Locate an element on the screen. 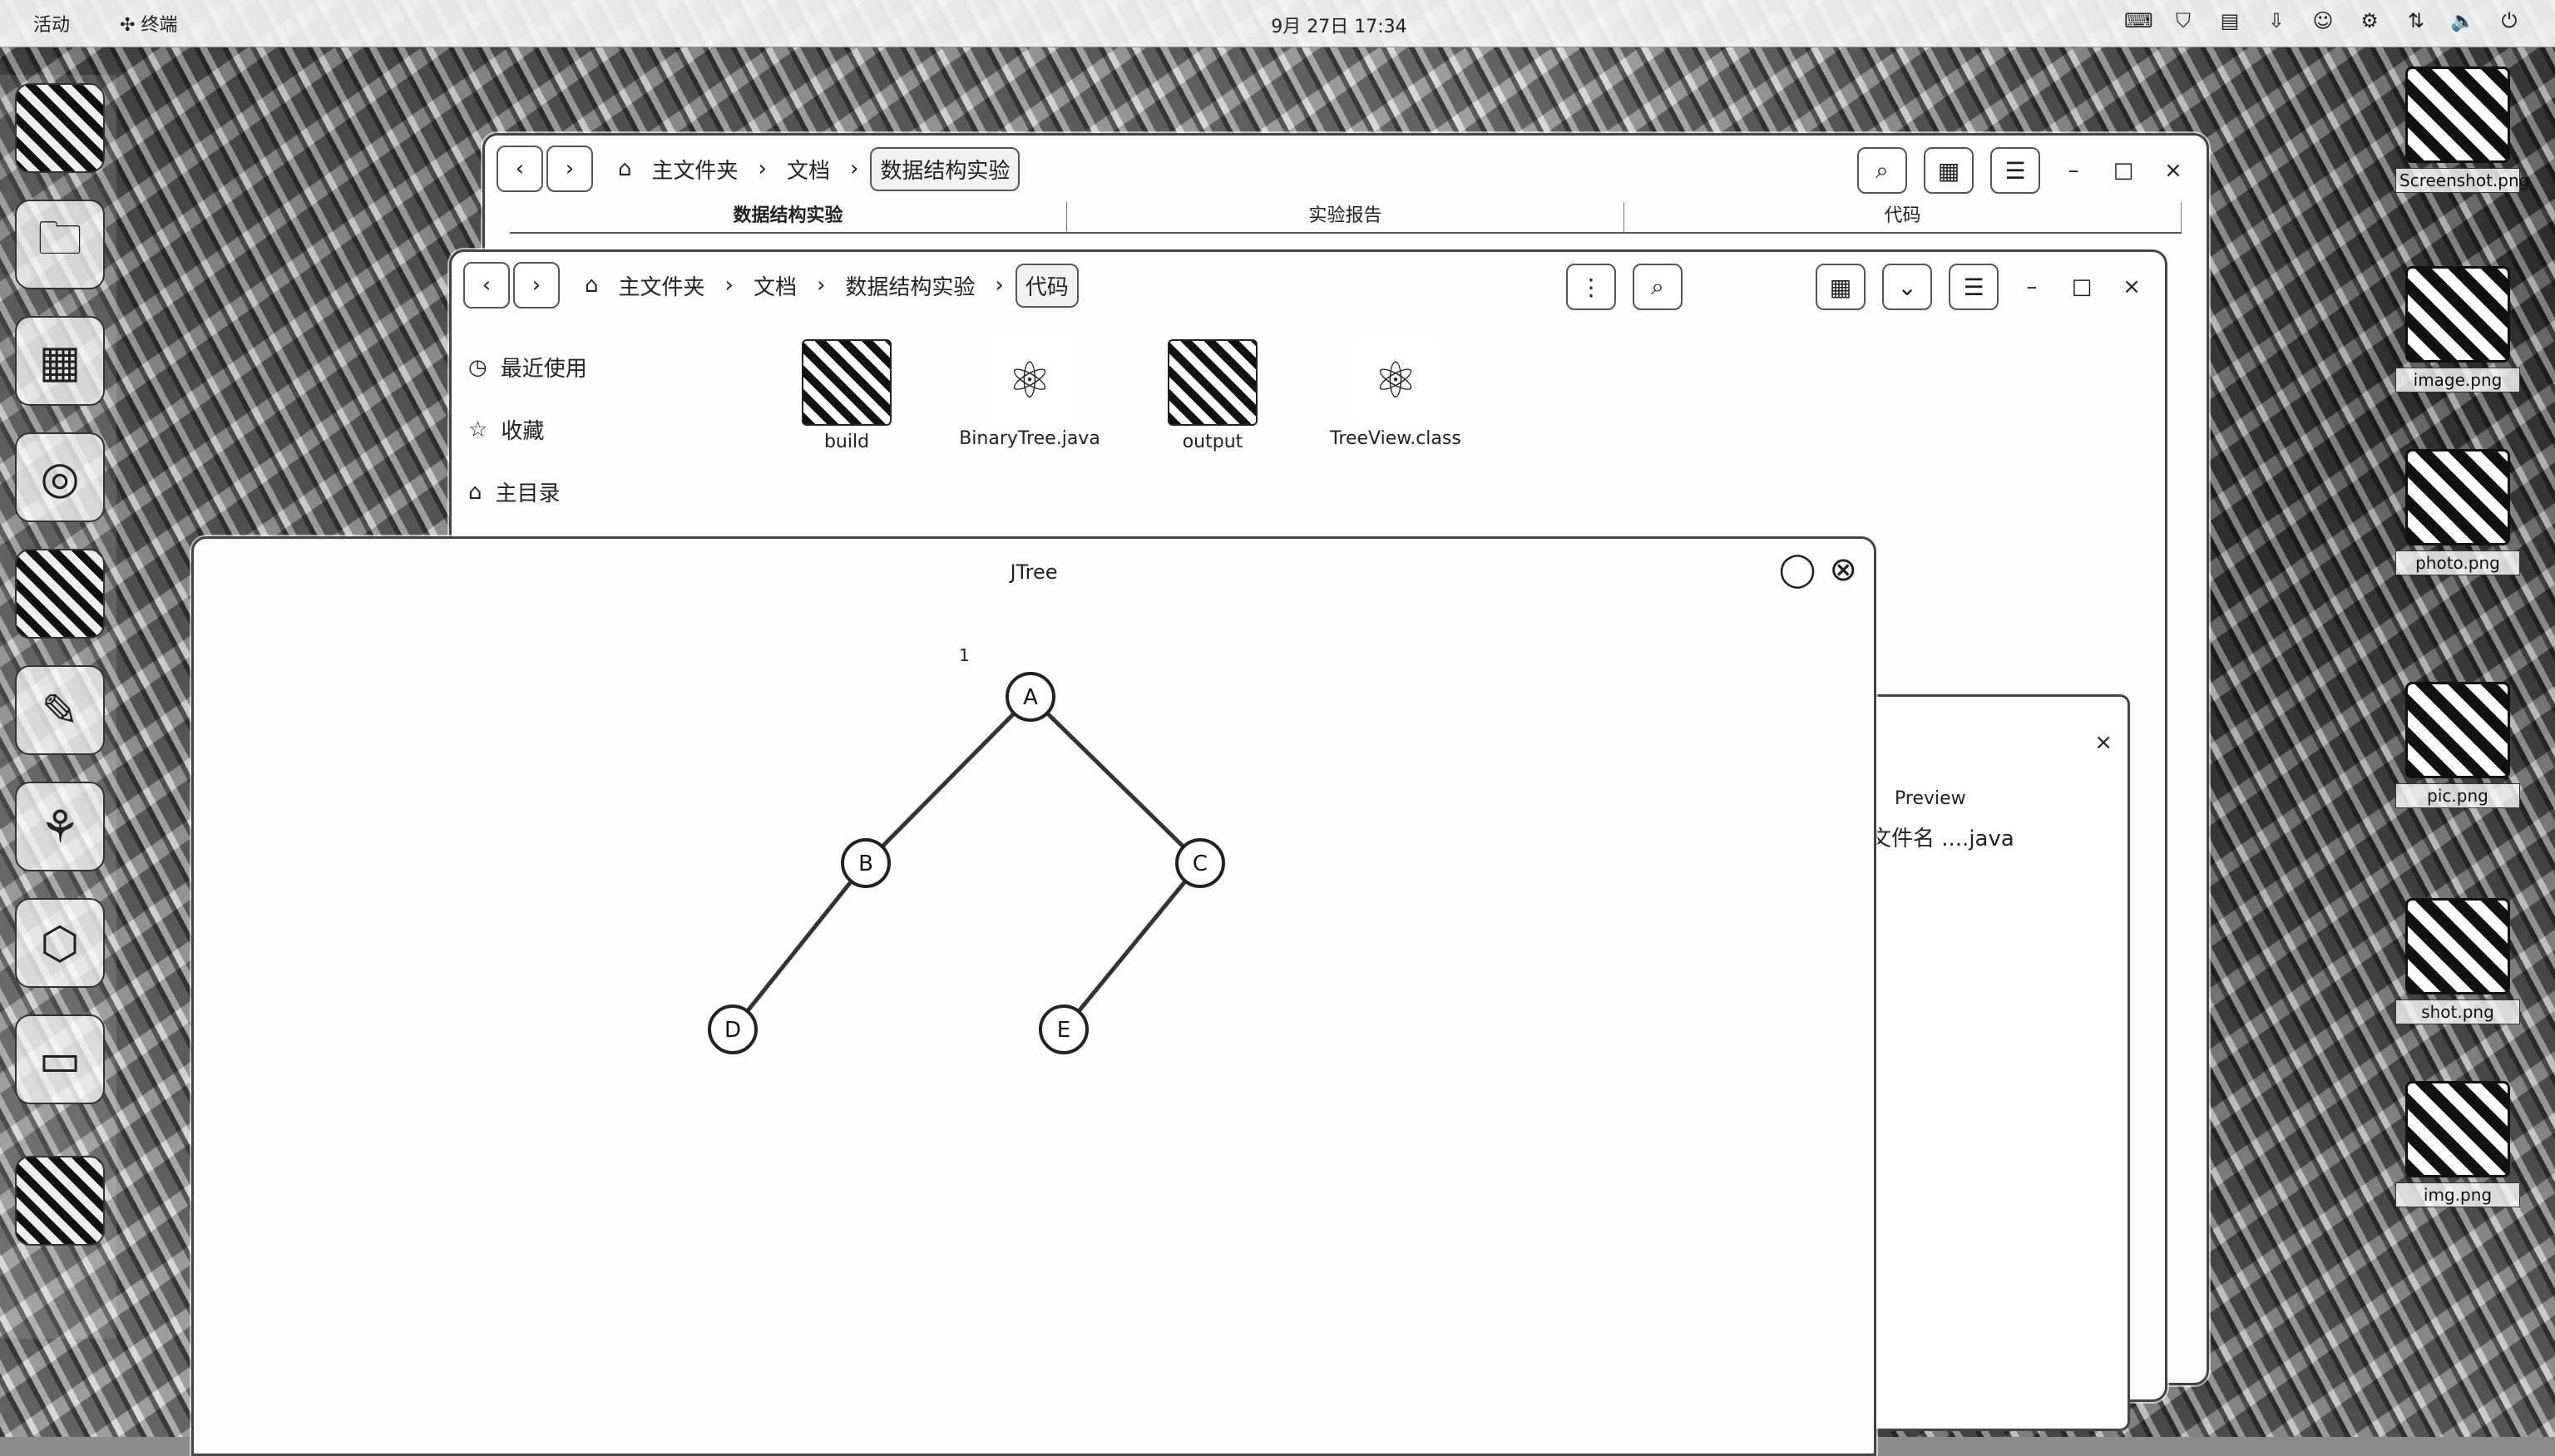 This screenshot has width=2555, height=1456. tree-node: E is located at coordinates (1064, 1029).